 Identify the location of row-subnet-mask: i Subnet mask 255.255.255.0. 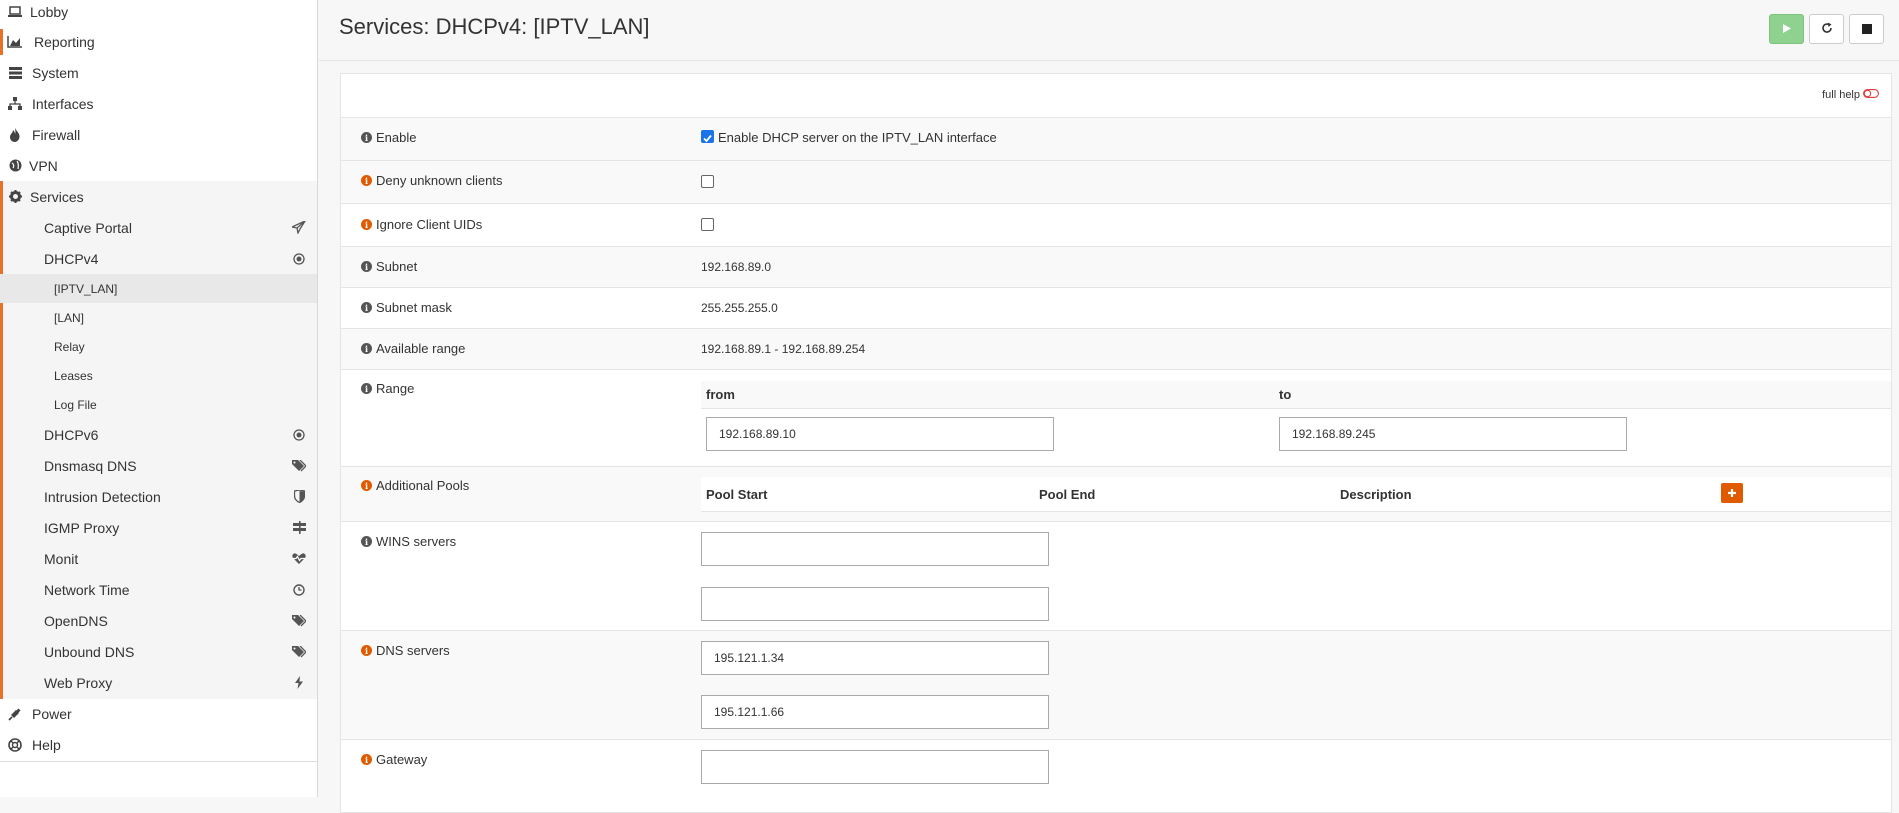
(1116, 307).